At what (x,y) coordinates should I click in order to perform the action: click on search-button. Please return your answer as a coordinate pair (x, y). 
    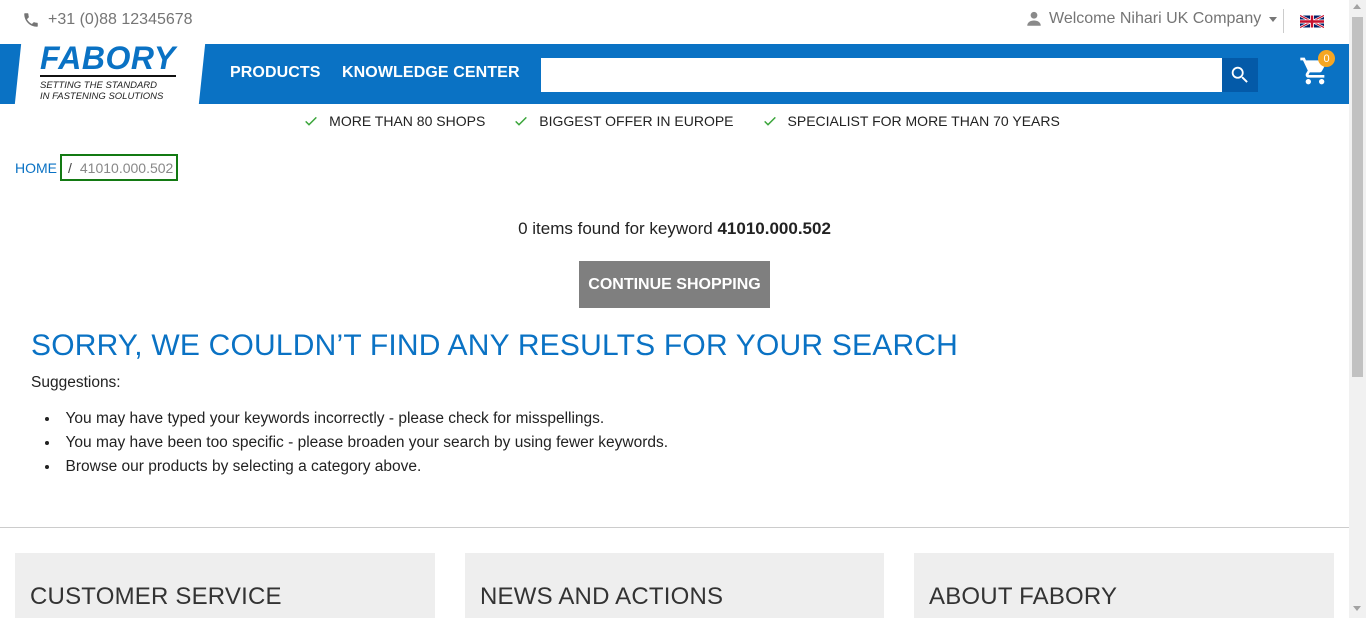
    Looking at the image, I should click on (1240, 75).